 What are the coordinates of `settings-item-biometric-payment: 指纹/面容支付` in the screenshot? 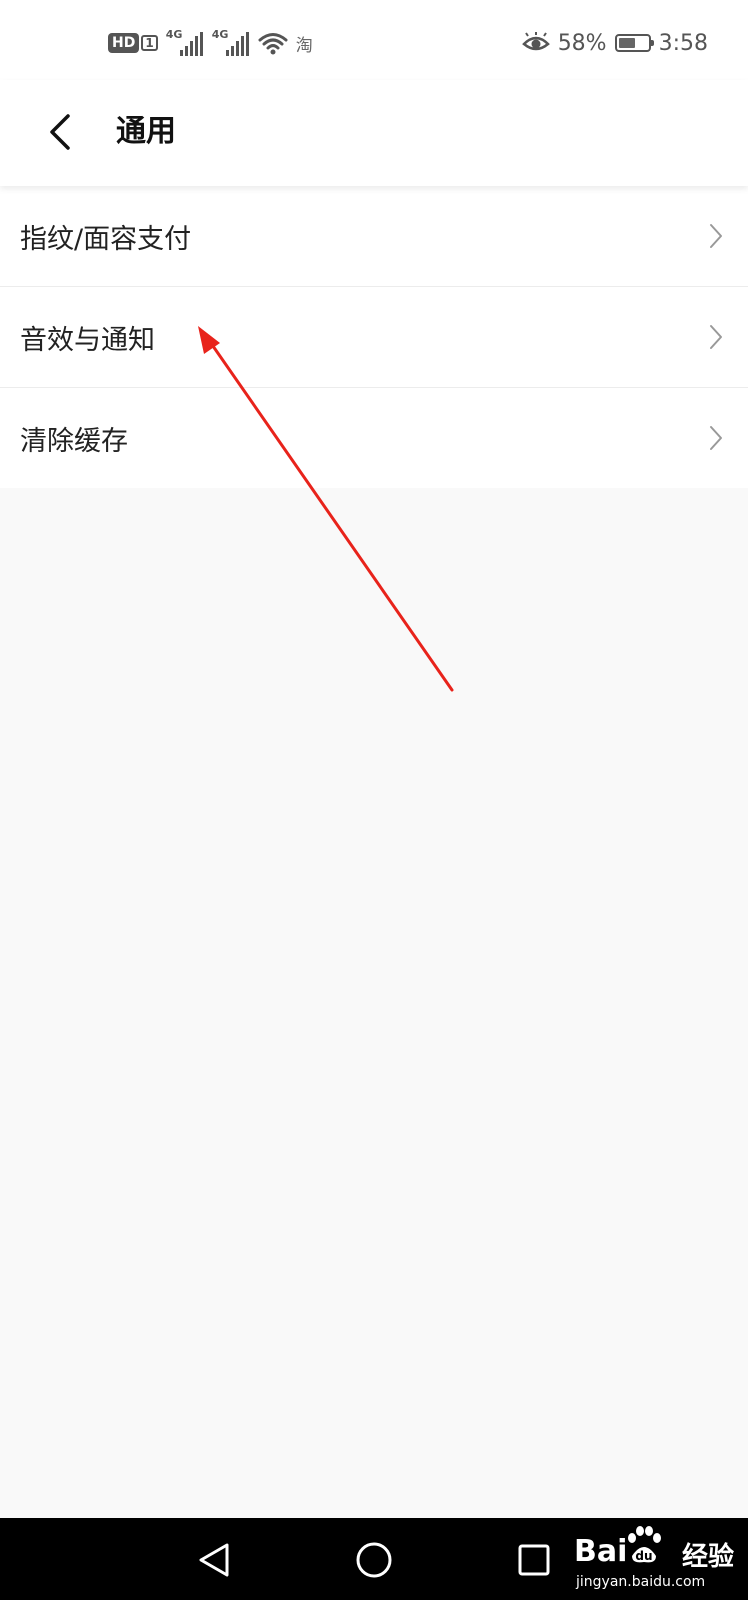 It's located at (374, 236).